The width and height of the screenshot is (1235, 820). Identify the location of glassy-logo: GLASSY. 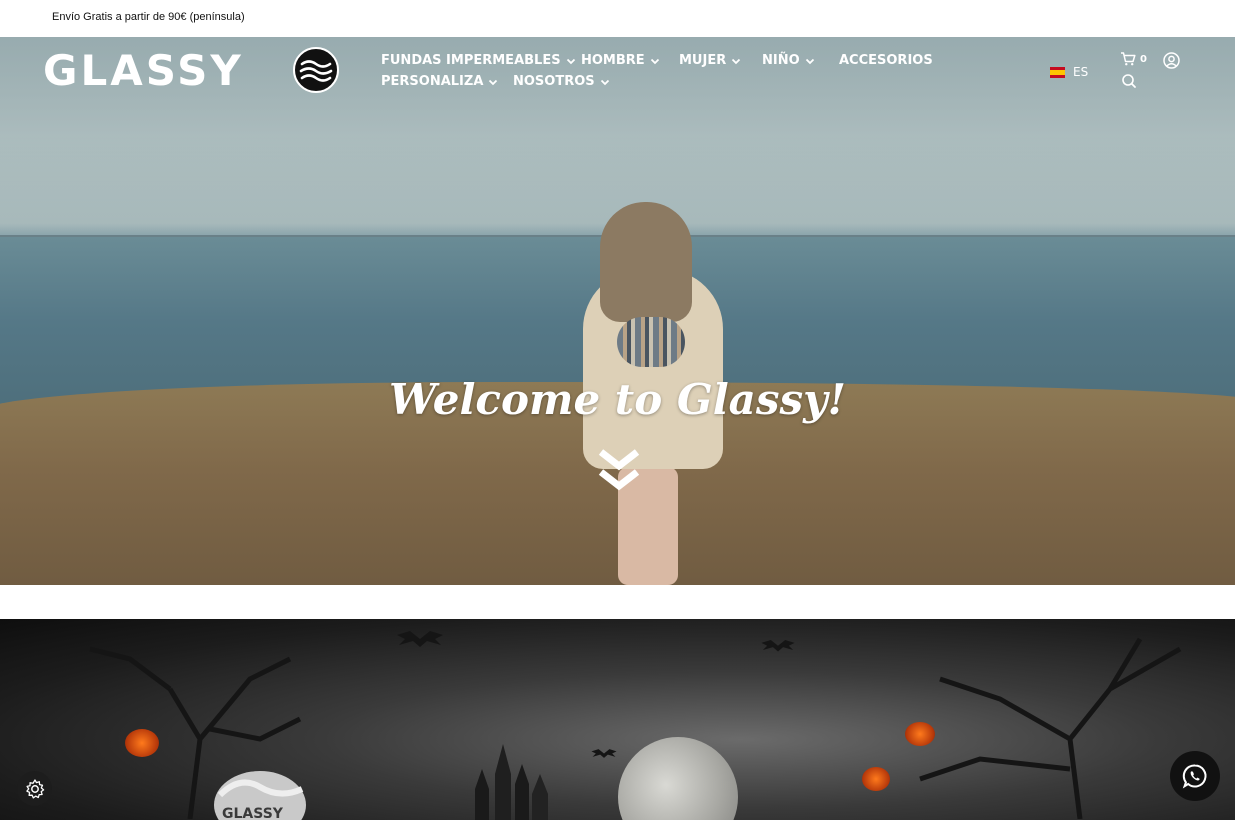
(193, 72).